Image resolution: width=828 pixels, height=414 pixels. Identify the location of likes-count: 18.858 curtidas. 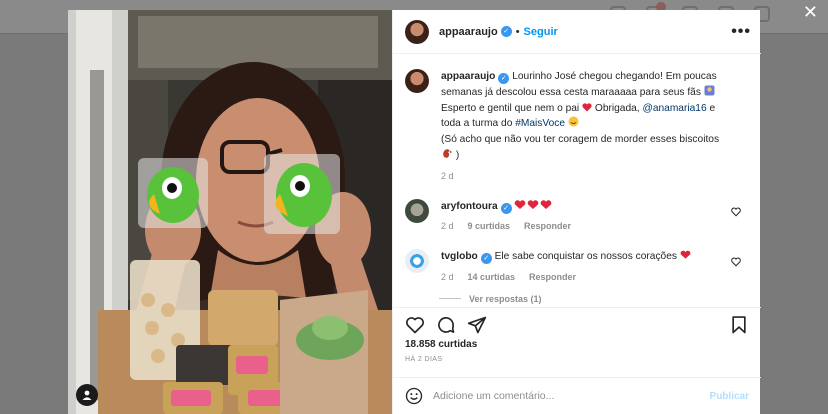
(441, 344).